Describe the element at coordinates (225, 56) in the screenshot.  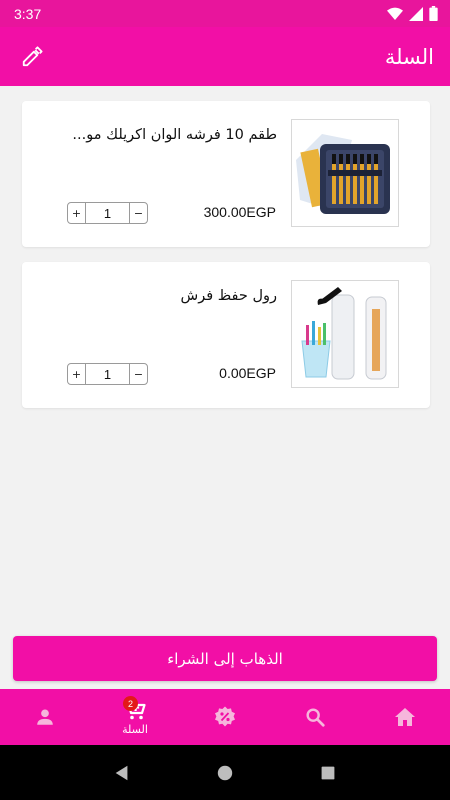
I see `app-bar: السلة` at that location.